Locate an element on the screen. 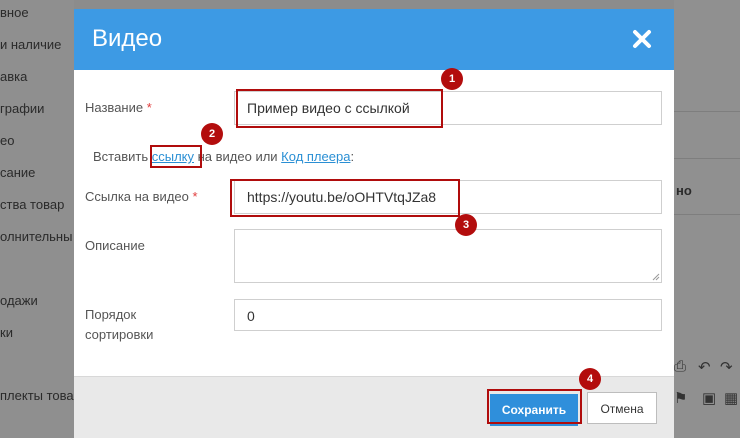  print-icon: ⎙ is located at coordinates (680, 366).